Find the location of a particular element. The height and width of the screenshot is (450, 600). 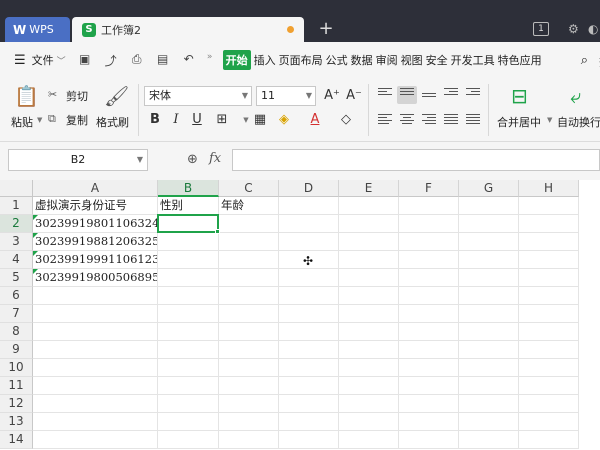

row-header-11: 11 is located at coordinates (16, 386).